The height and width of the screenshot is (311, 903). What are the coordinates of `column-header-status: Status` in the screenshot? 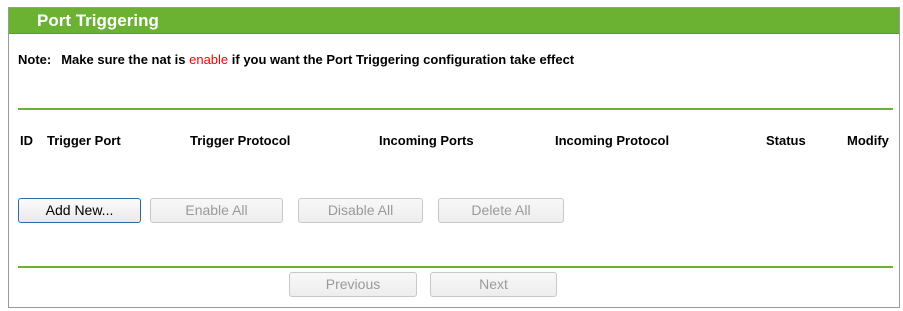 It's located at (786, 140).